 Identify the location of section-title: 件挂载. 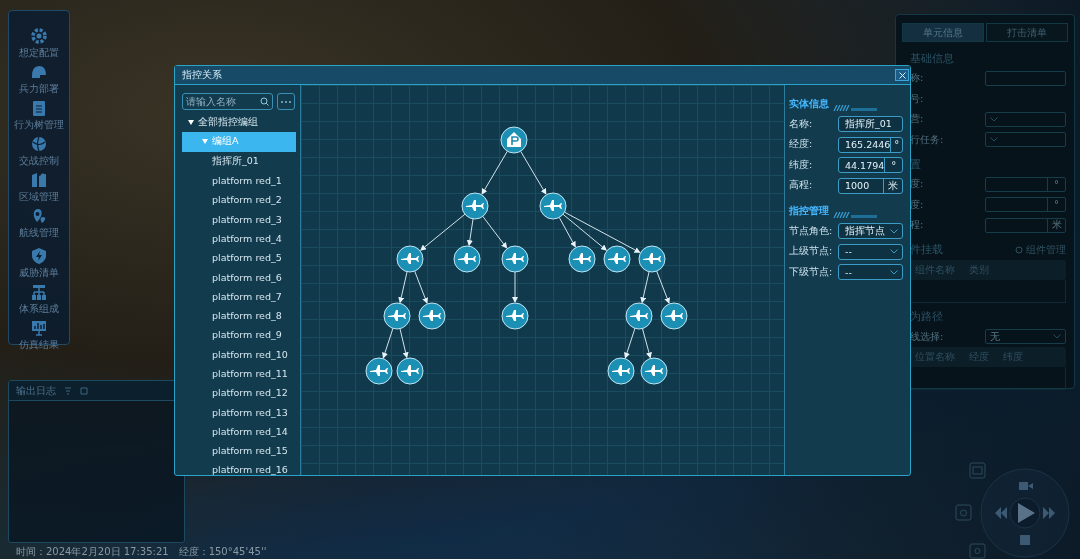
(926, 249).